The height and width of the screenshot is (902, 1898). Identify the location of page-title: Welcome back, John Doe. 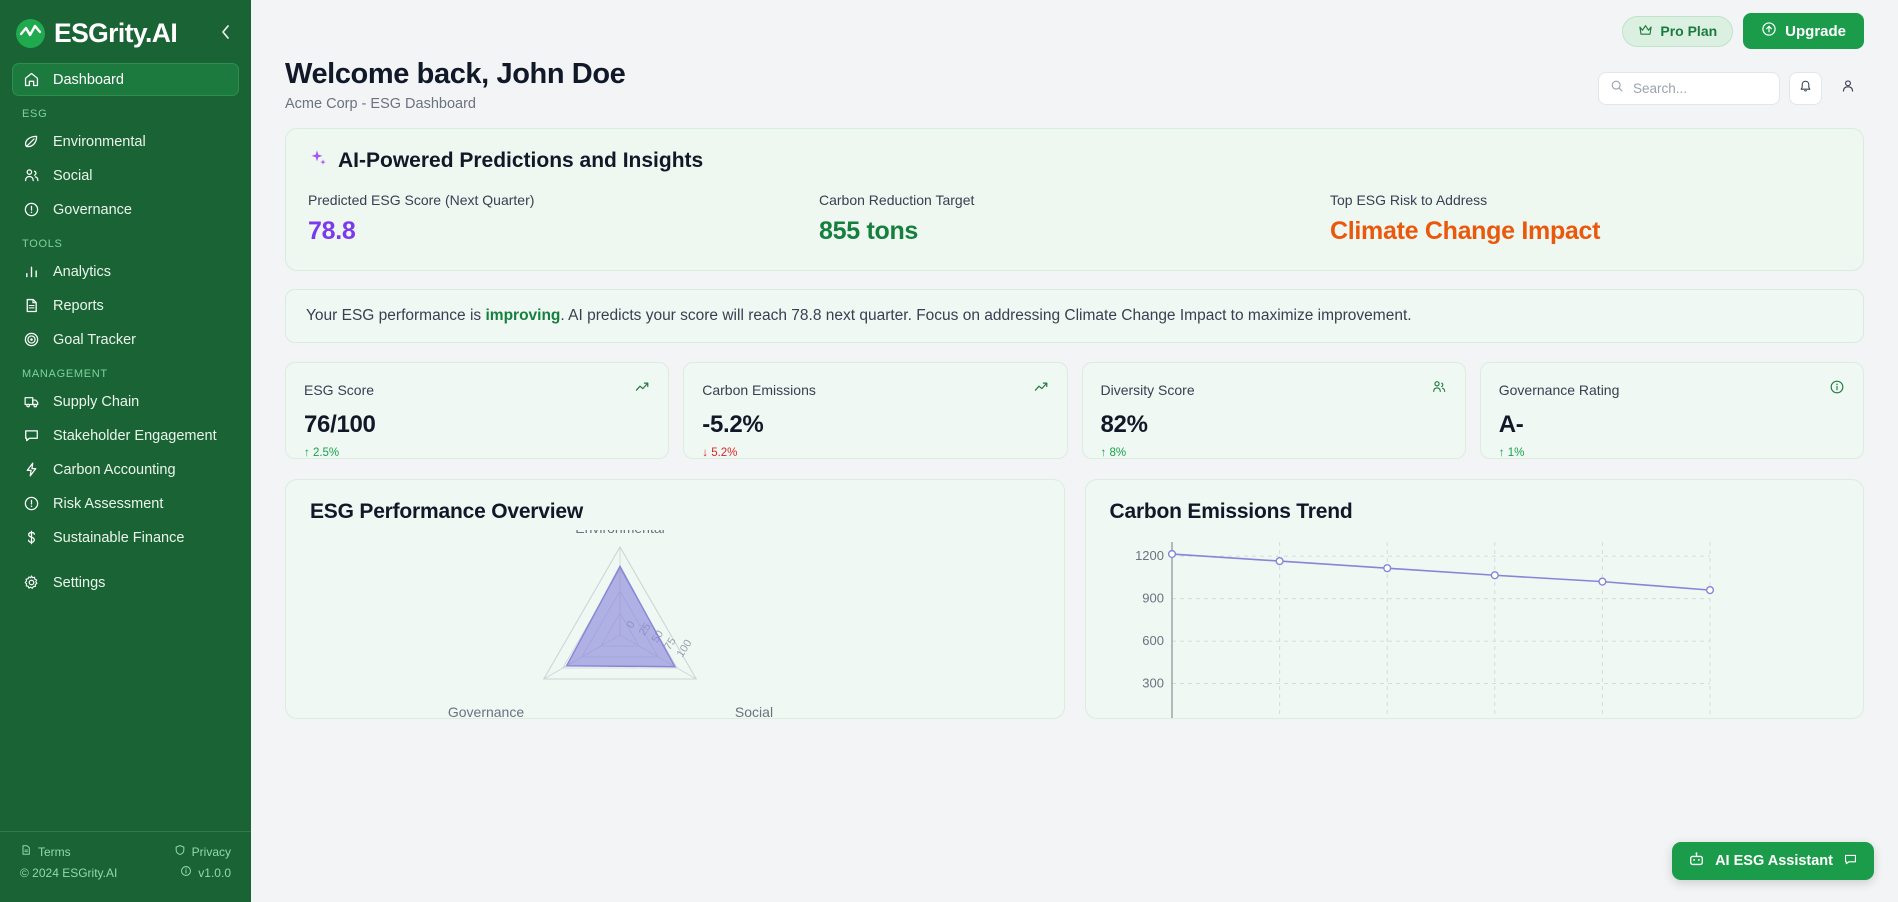
(455, 74).